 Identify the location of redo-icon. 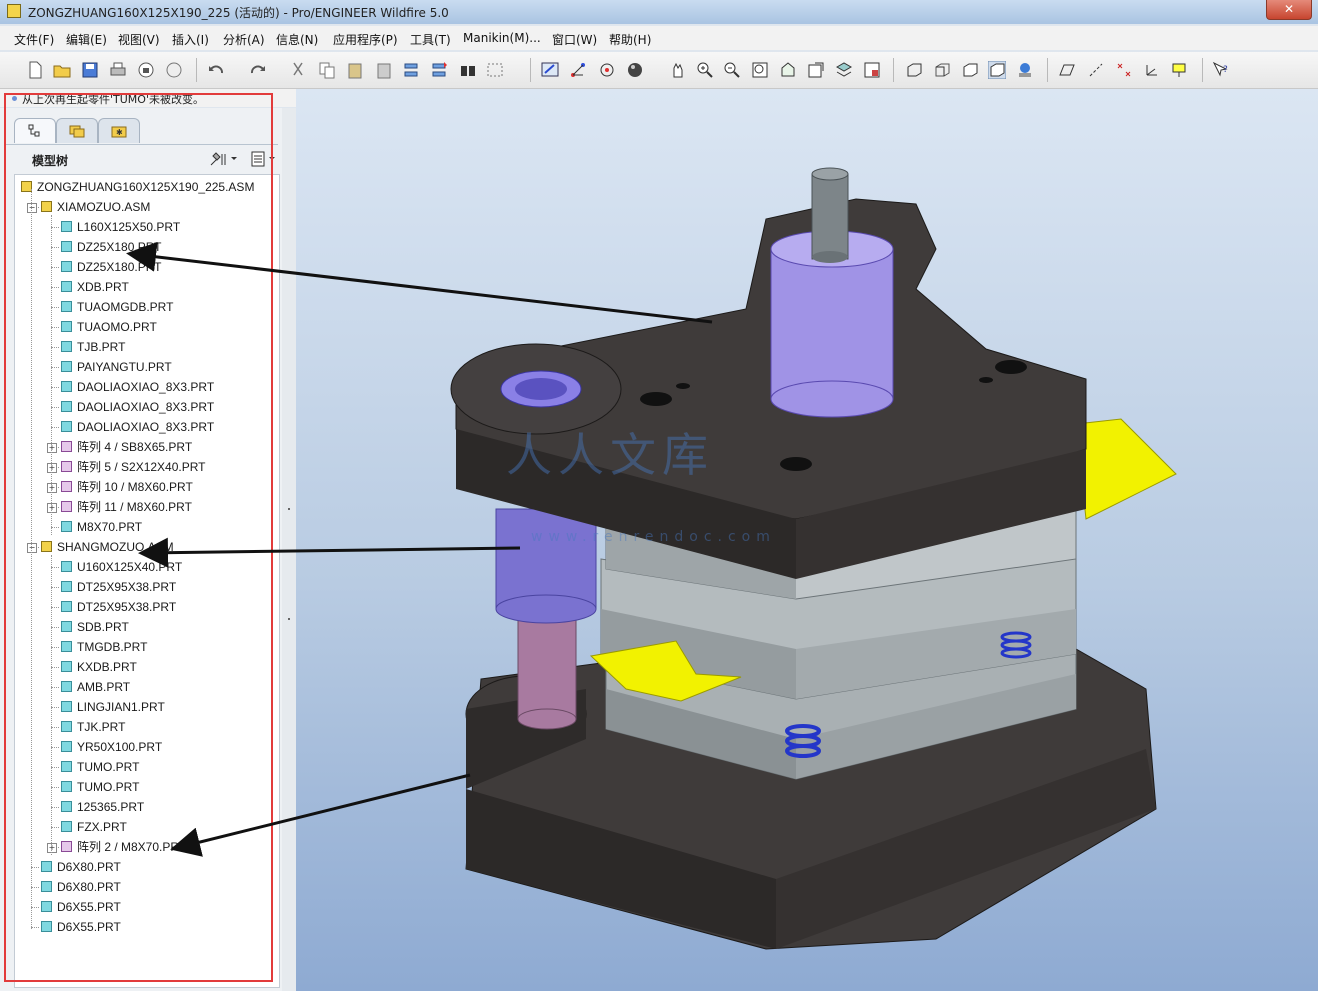
(258, 70).